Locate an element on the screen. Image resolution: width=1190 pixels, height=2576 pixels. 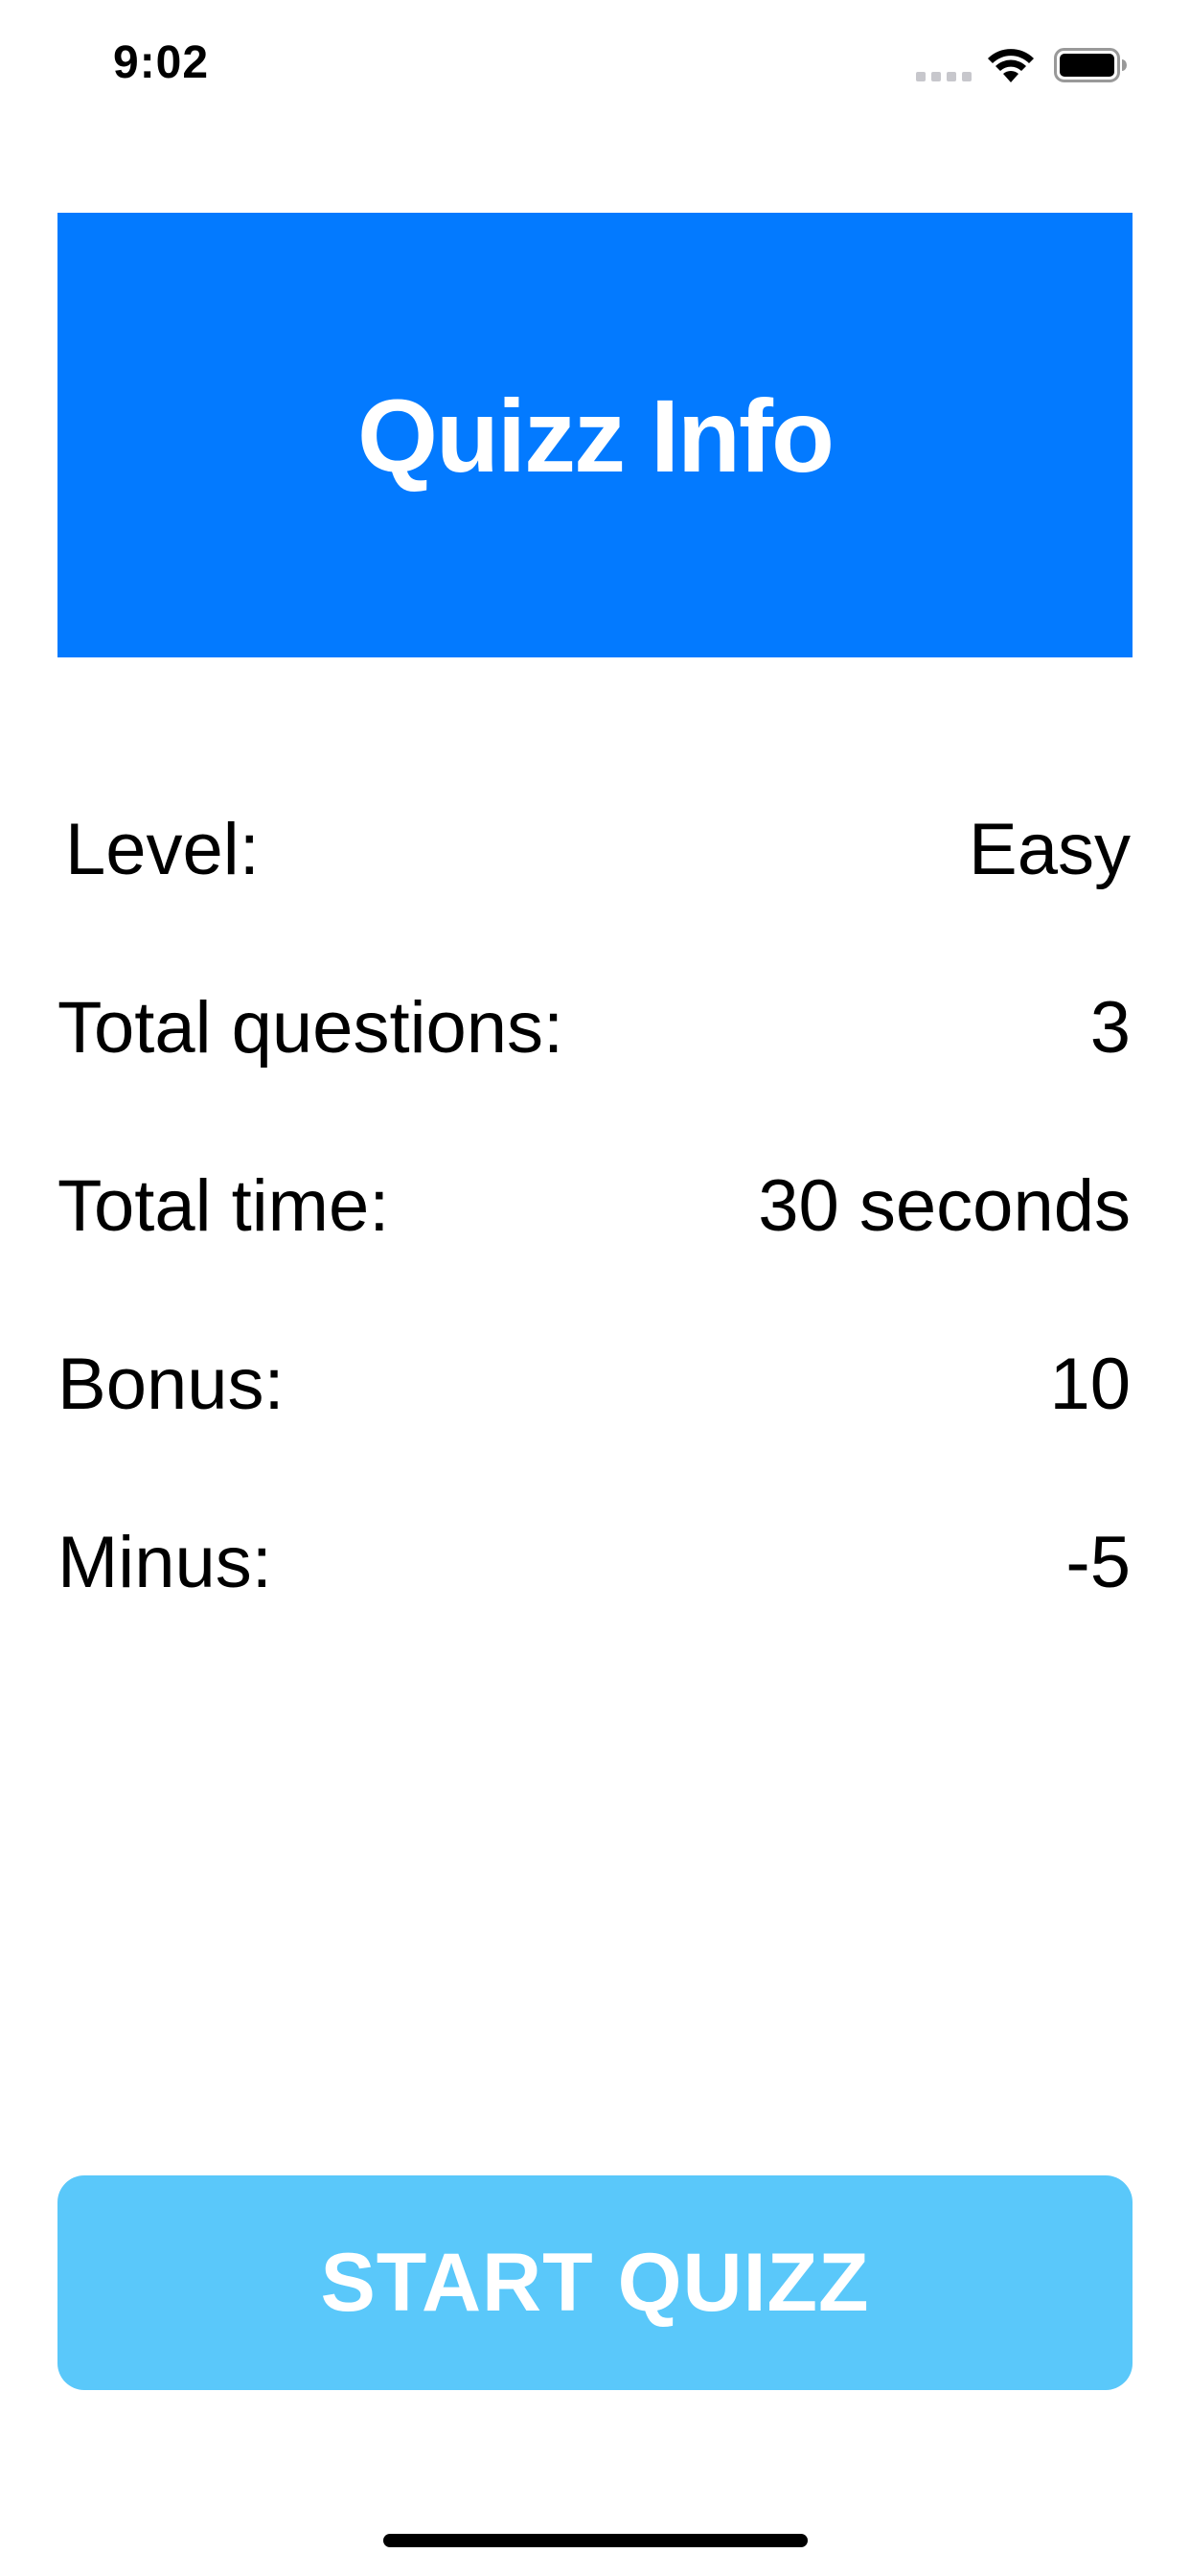
battery-icon is located at coordinates (1091, 65).